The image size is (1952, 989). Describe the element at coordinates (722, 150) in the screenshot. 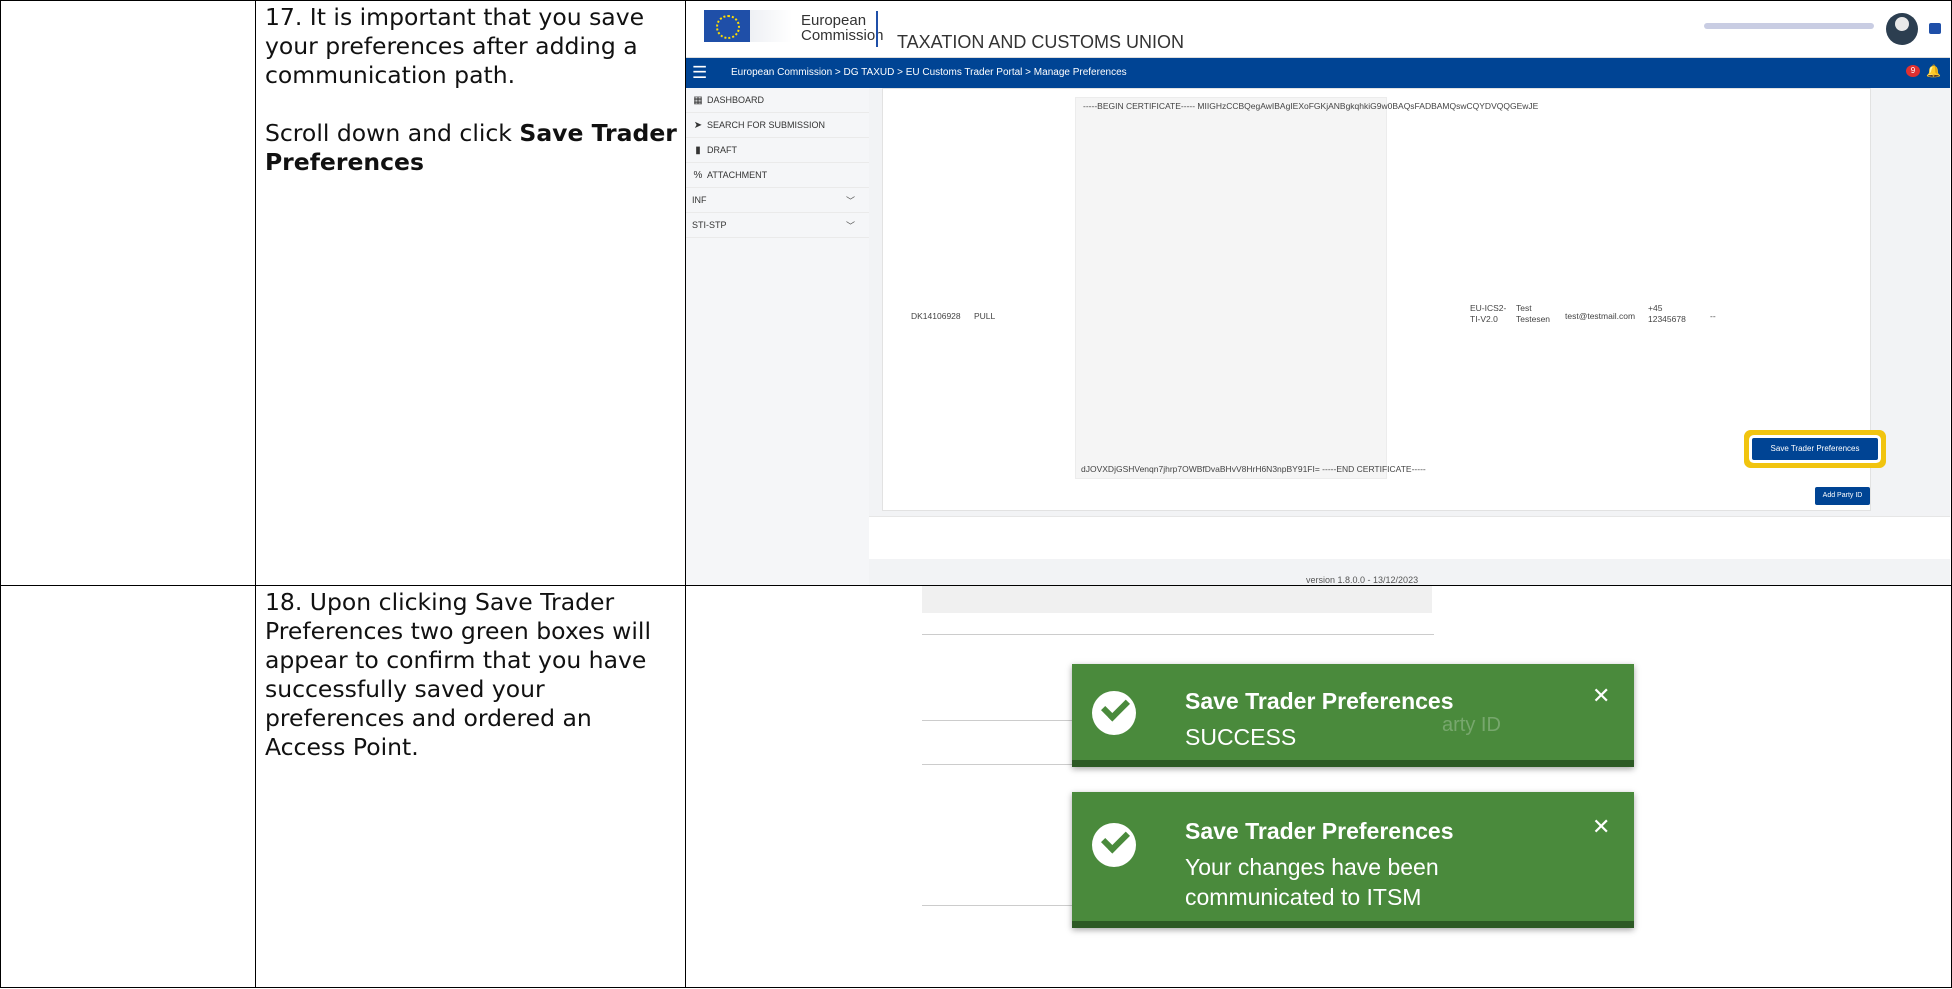

I see `sidebar-item-label: DRAFT` at that location.